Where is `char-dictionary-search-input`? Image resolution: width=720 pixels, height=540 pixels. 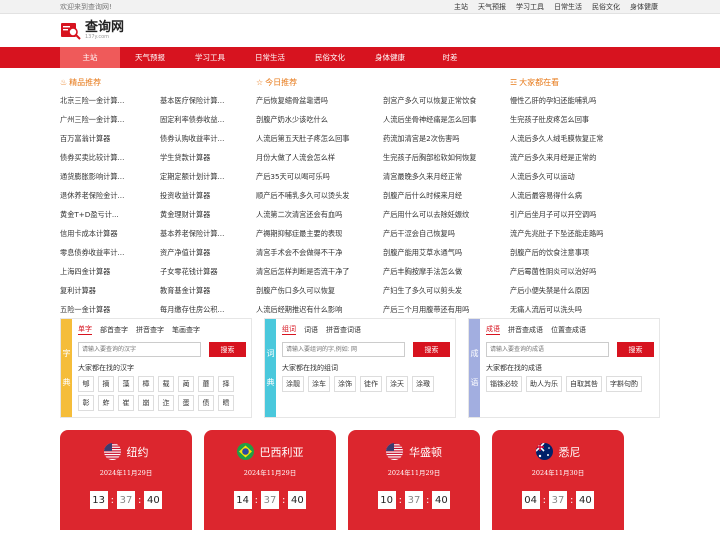
char-dictionary-search-input is located at coordinates (139, 349).